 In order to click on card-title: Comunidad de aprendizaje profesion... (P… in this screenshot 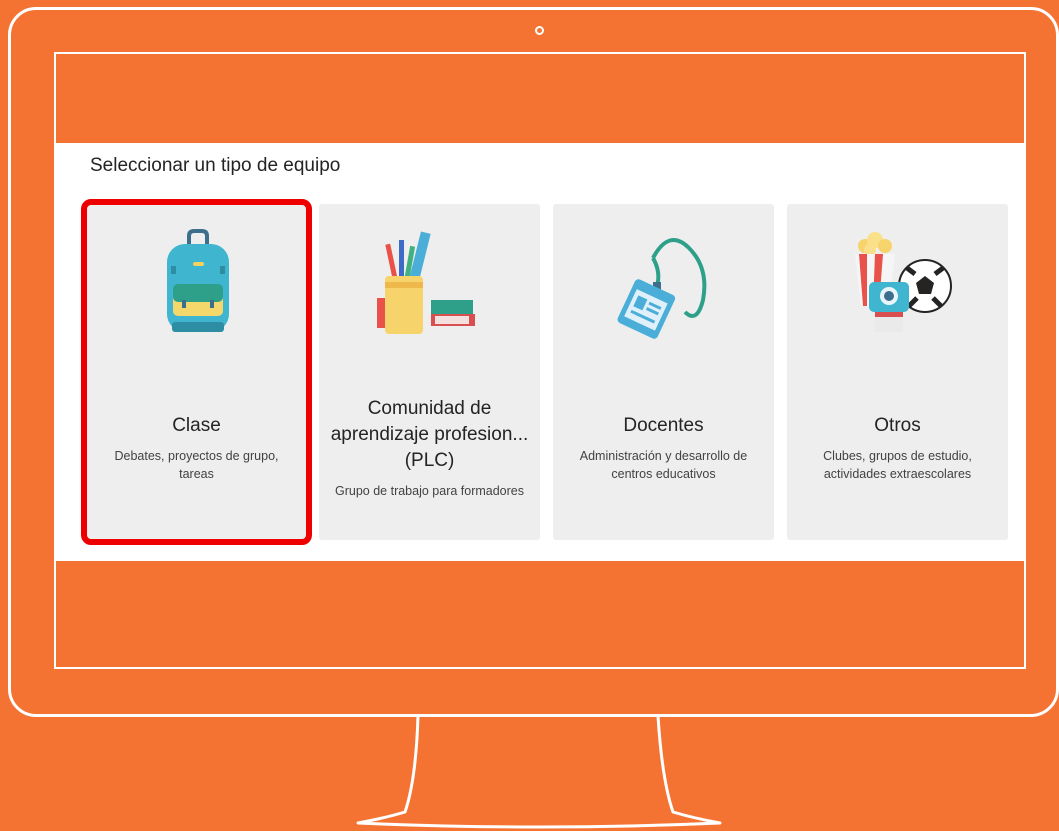, I will do `click(429, 434)`.